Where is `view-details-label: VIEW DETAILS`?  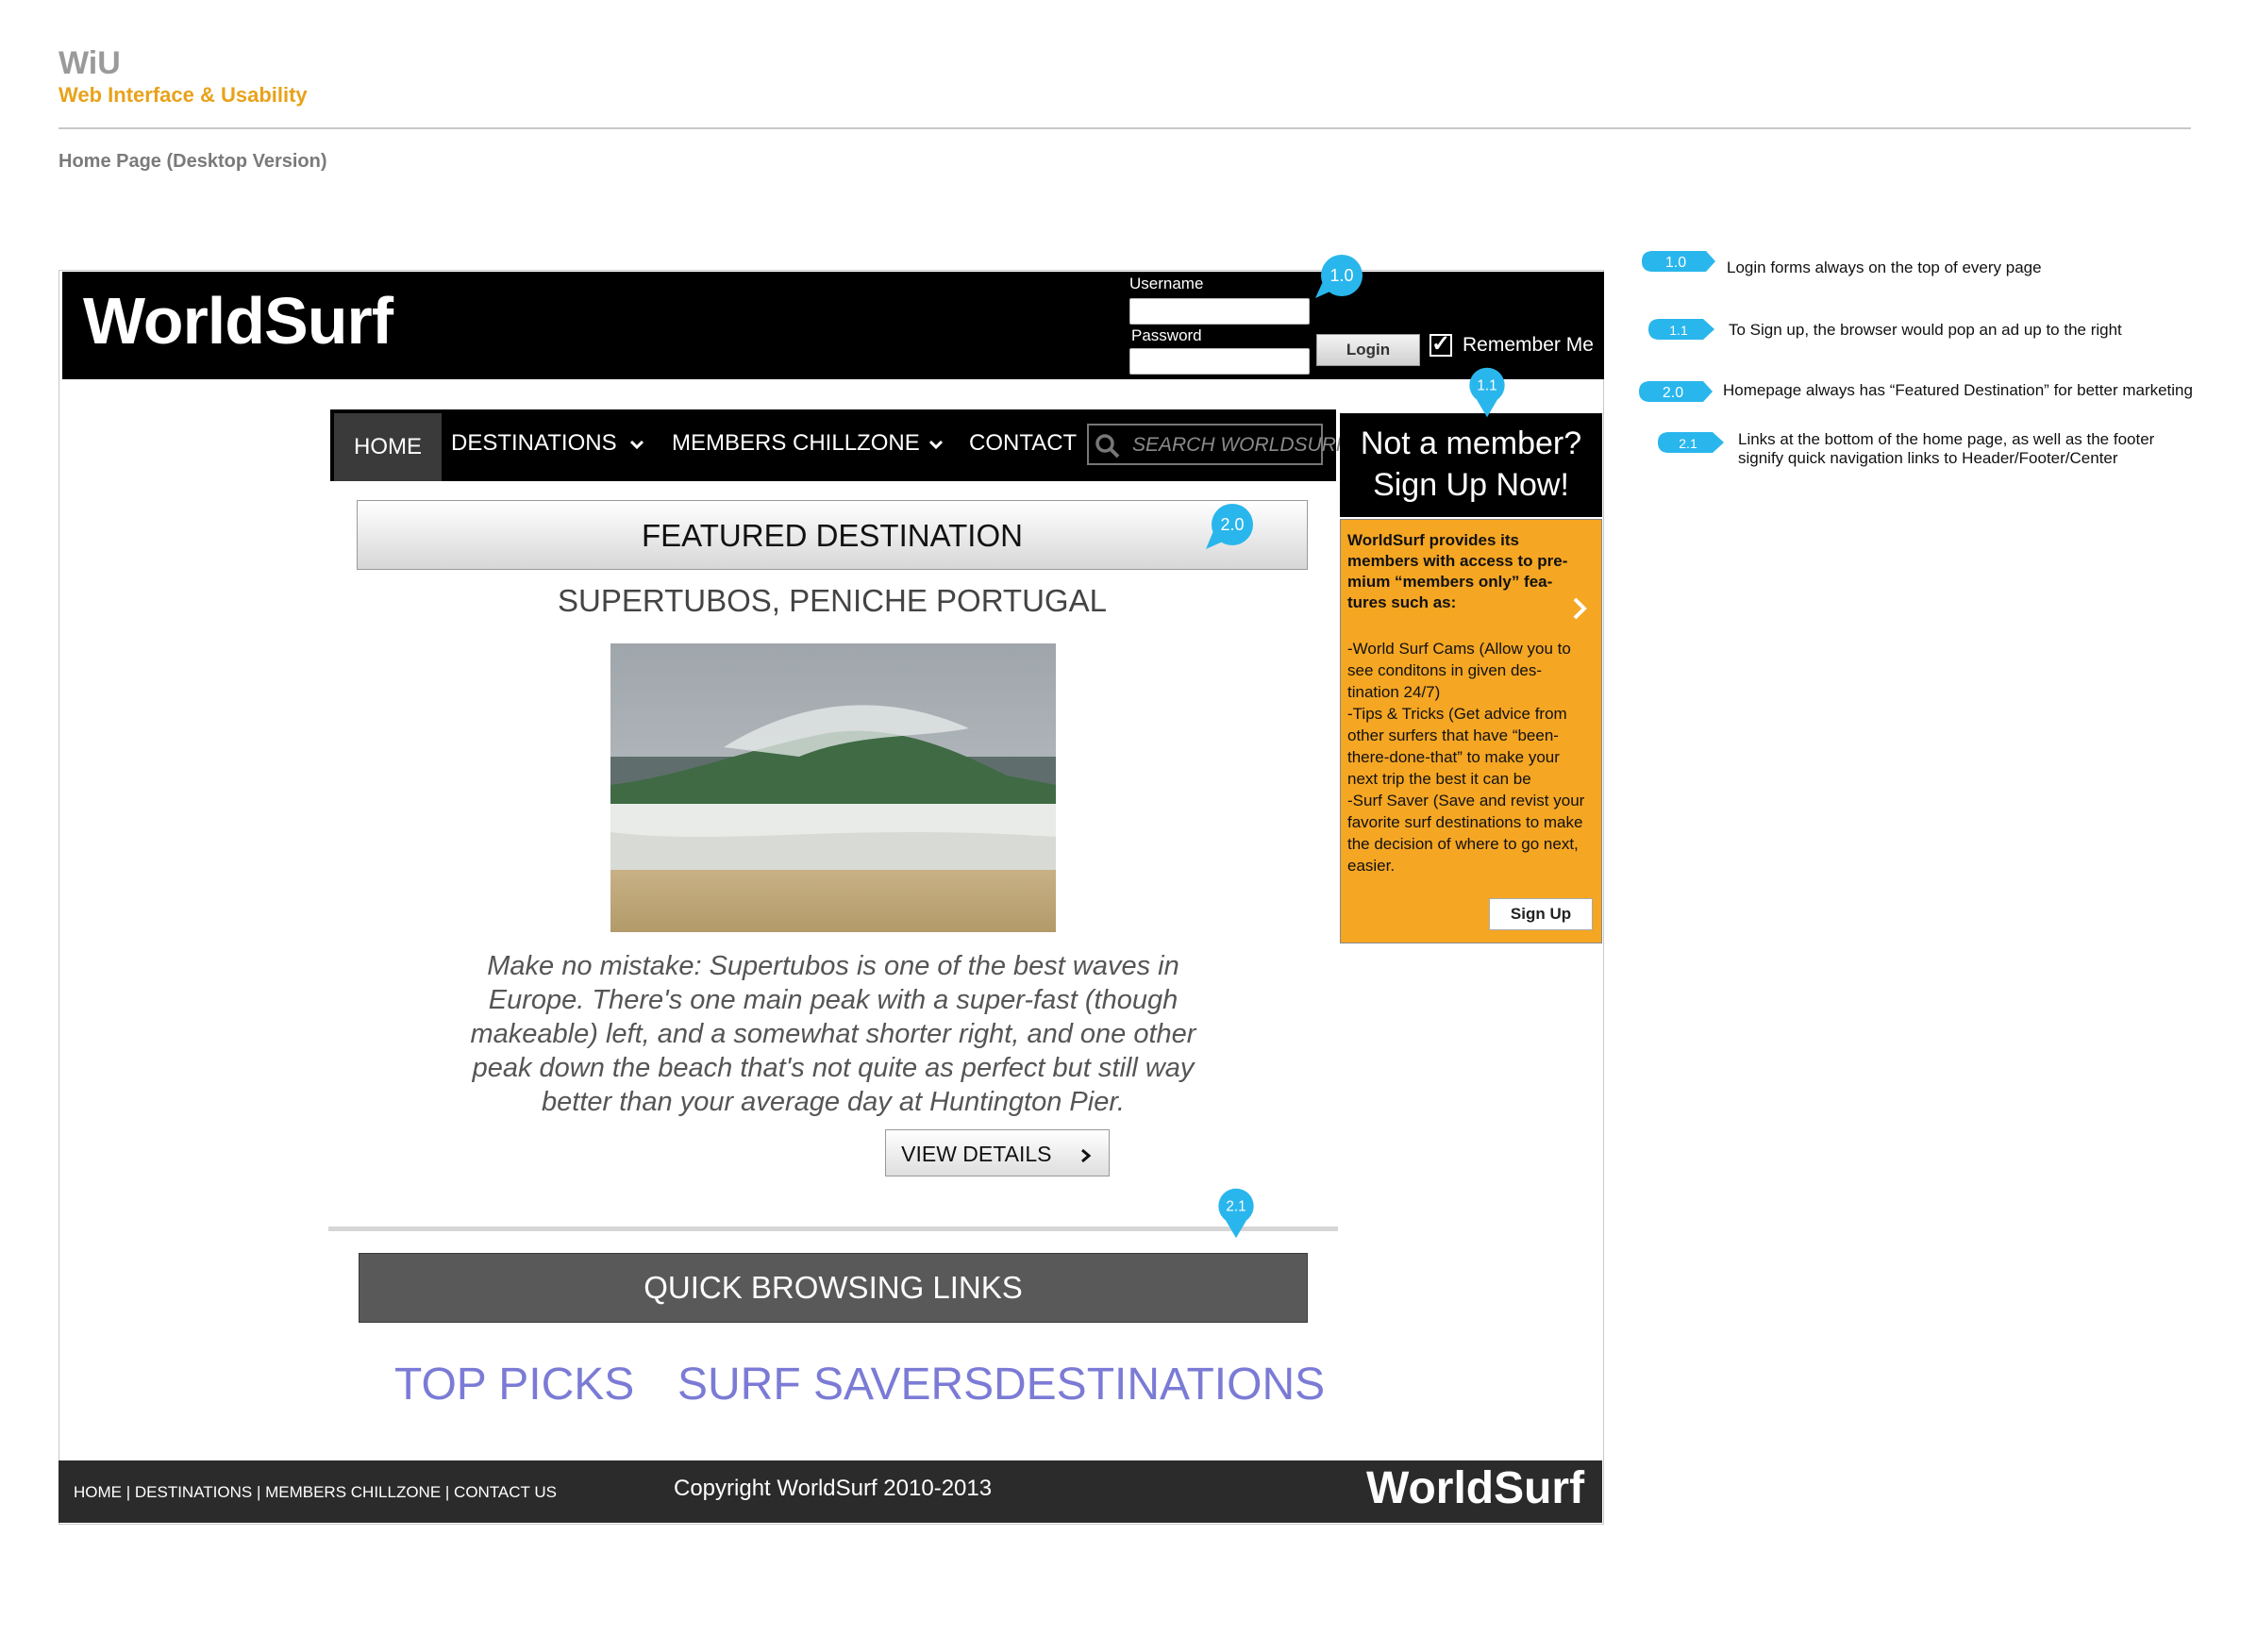
view-details-label: VIEW DETAILS is located at coordinates (976, 1154).